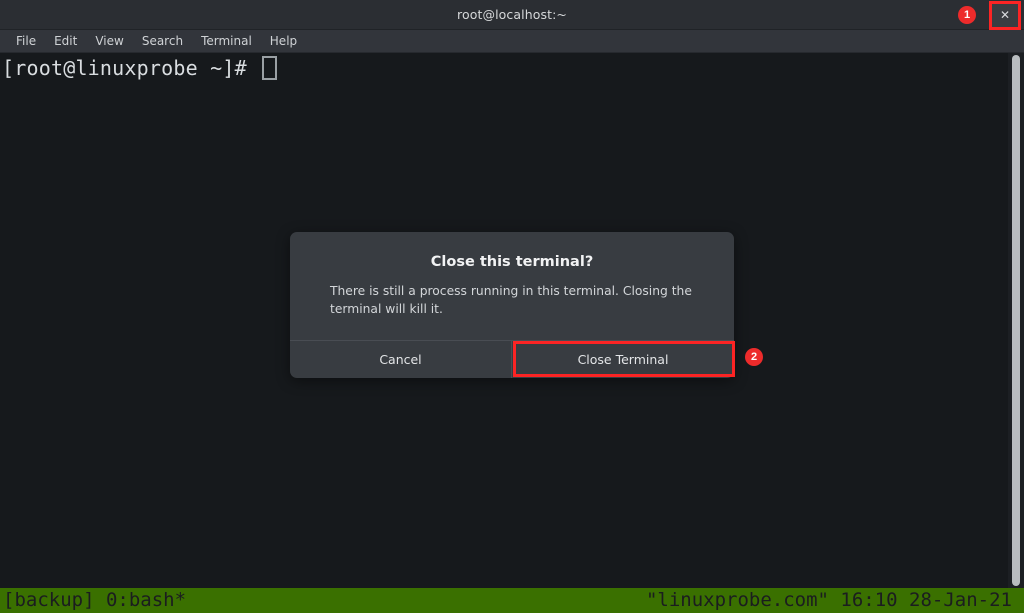 This screenshot has height=613, width=1024. What do you see at coordinates (95, 600) in the screenshot?
I see `tmux-status-left: [backup] 0:bash*` at bounding box center [95, 600].